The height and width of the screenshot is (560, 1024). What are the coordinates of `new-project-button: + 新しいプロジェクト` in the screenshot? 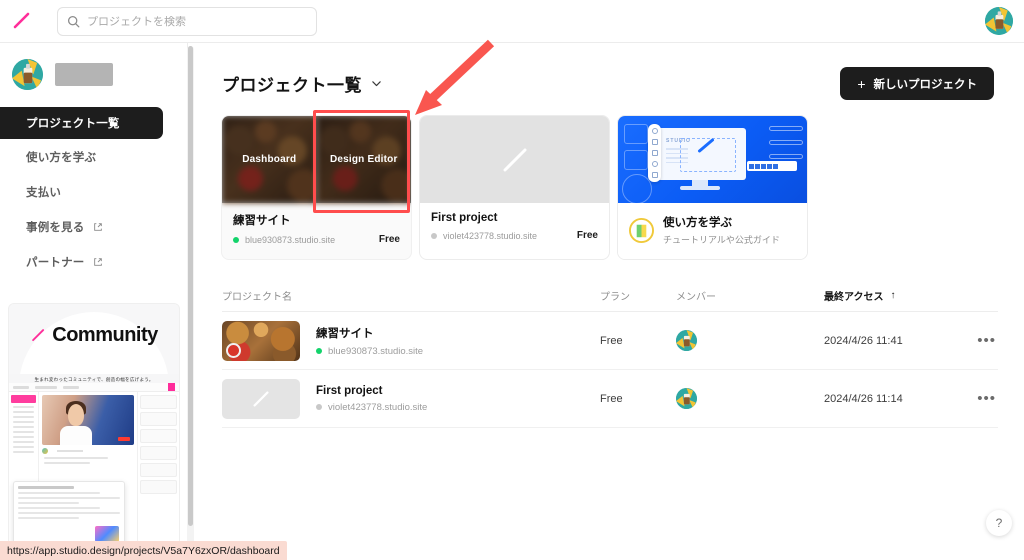 It's located at (917, 83).